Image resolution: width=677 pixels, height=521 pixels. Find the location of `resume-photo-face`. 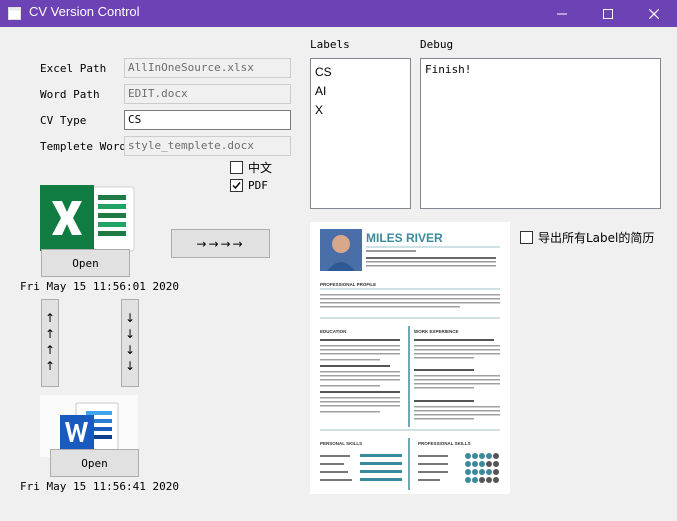

resume-photo-face is located at coordinates (341, 244).